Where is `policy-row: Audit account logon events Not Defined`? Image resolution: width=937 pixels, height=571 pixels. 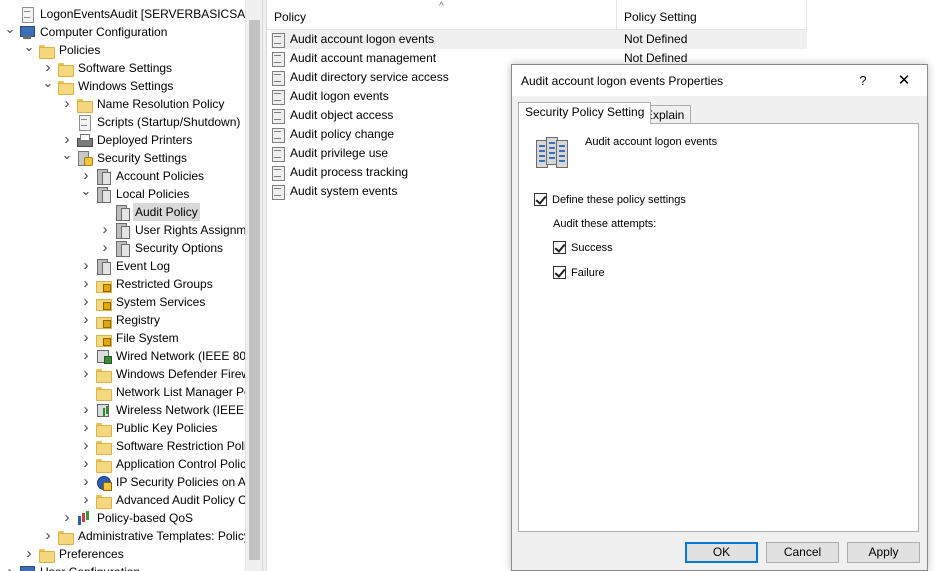
policy-row: Audit account logon events Not Defined is located at coordinates (539, 39).